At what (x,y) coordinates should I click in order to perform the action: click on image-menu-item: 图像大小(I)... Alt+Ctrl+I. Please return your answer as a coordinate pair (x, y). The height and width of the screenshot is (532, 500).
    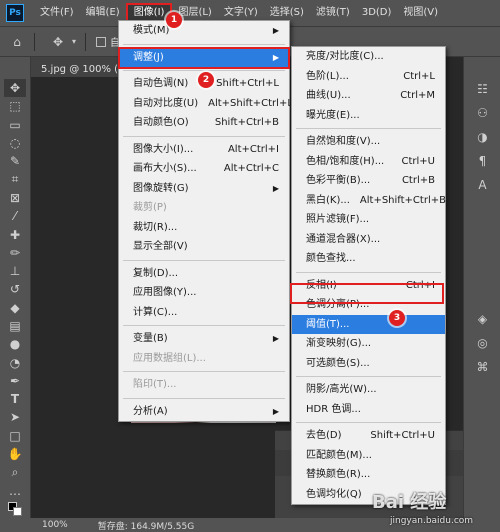
    Looking at the image, I should click on (204, 150).